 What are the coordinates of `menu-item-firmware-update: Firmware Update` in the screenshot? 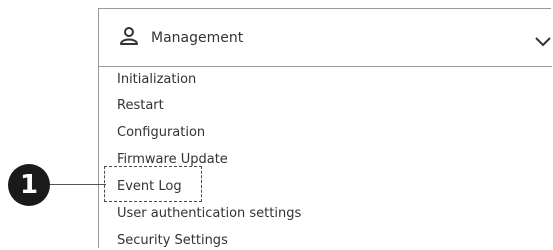 It's located at (172, 160).